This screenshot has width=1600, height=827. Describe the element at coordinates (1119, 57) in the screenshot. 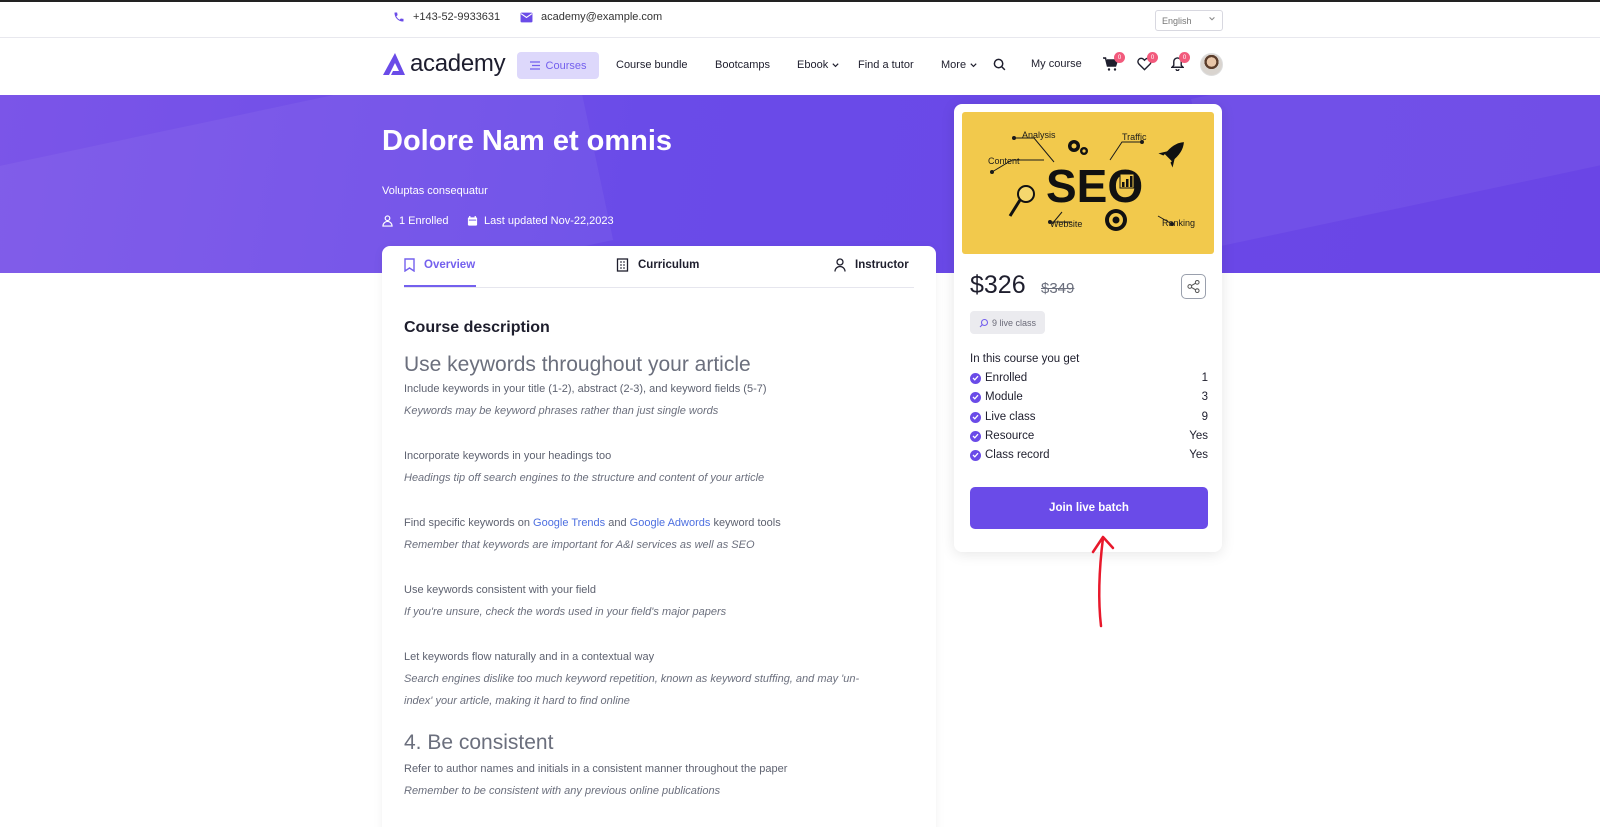

I see `cart-count-badge: 0` at that location.